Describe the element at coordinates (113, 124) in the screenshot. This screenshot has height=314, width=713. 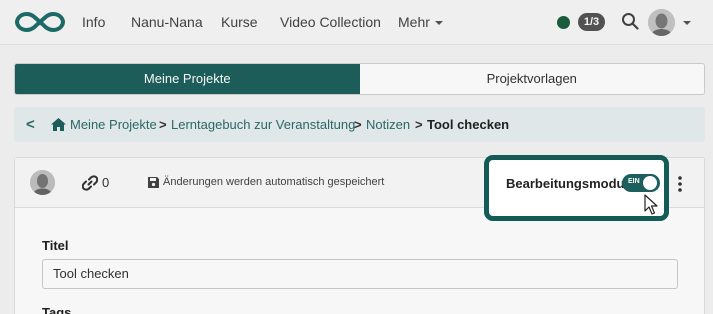
I see `breadcrumb-item-meine-projekte: Meine Projekte` at that location.